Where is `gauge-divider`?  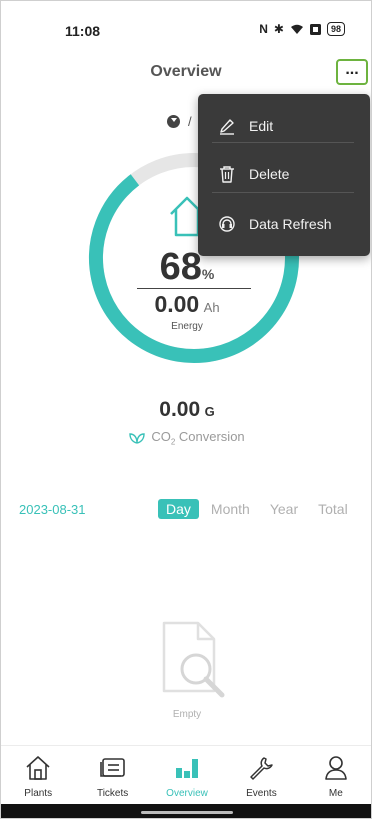
gauge-divider is located at coordinates (194, 288).